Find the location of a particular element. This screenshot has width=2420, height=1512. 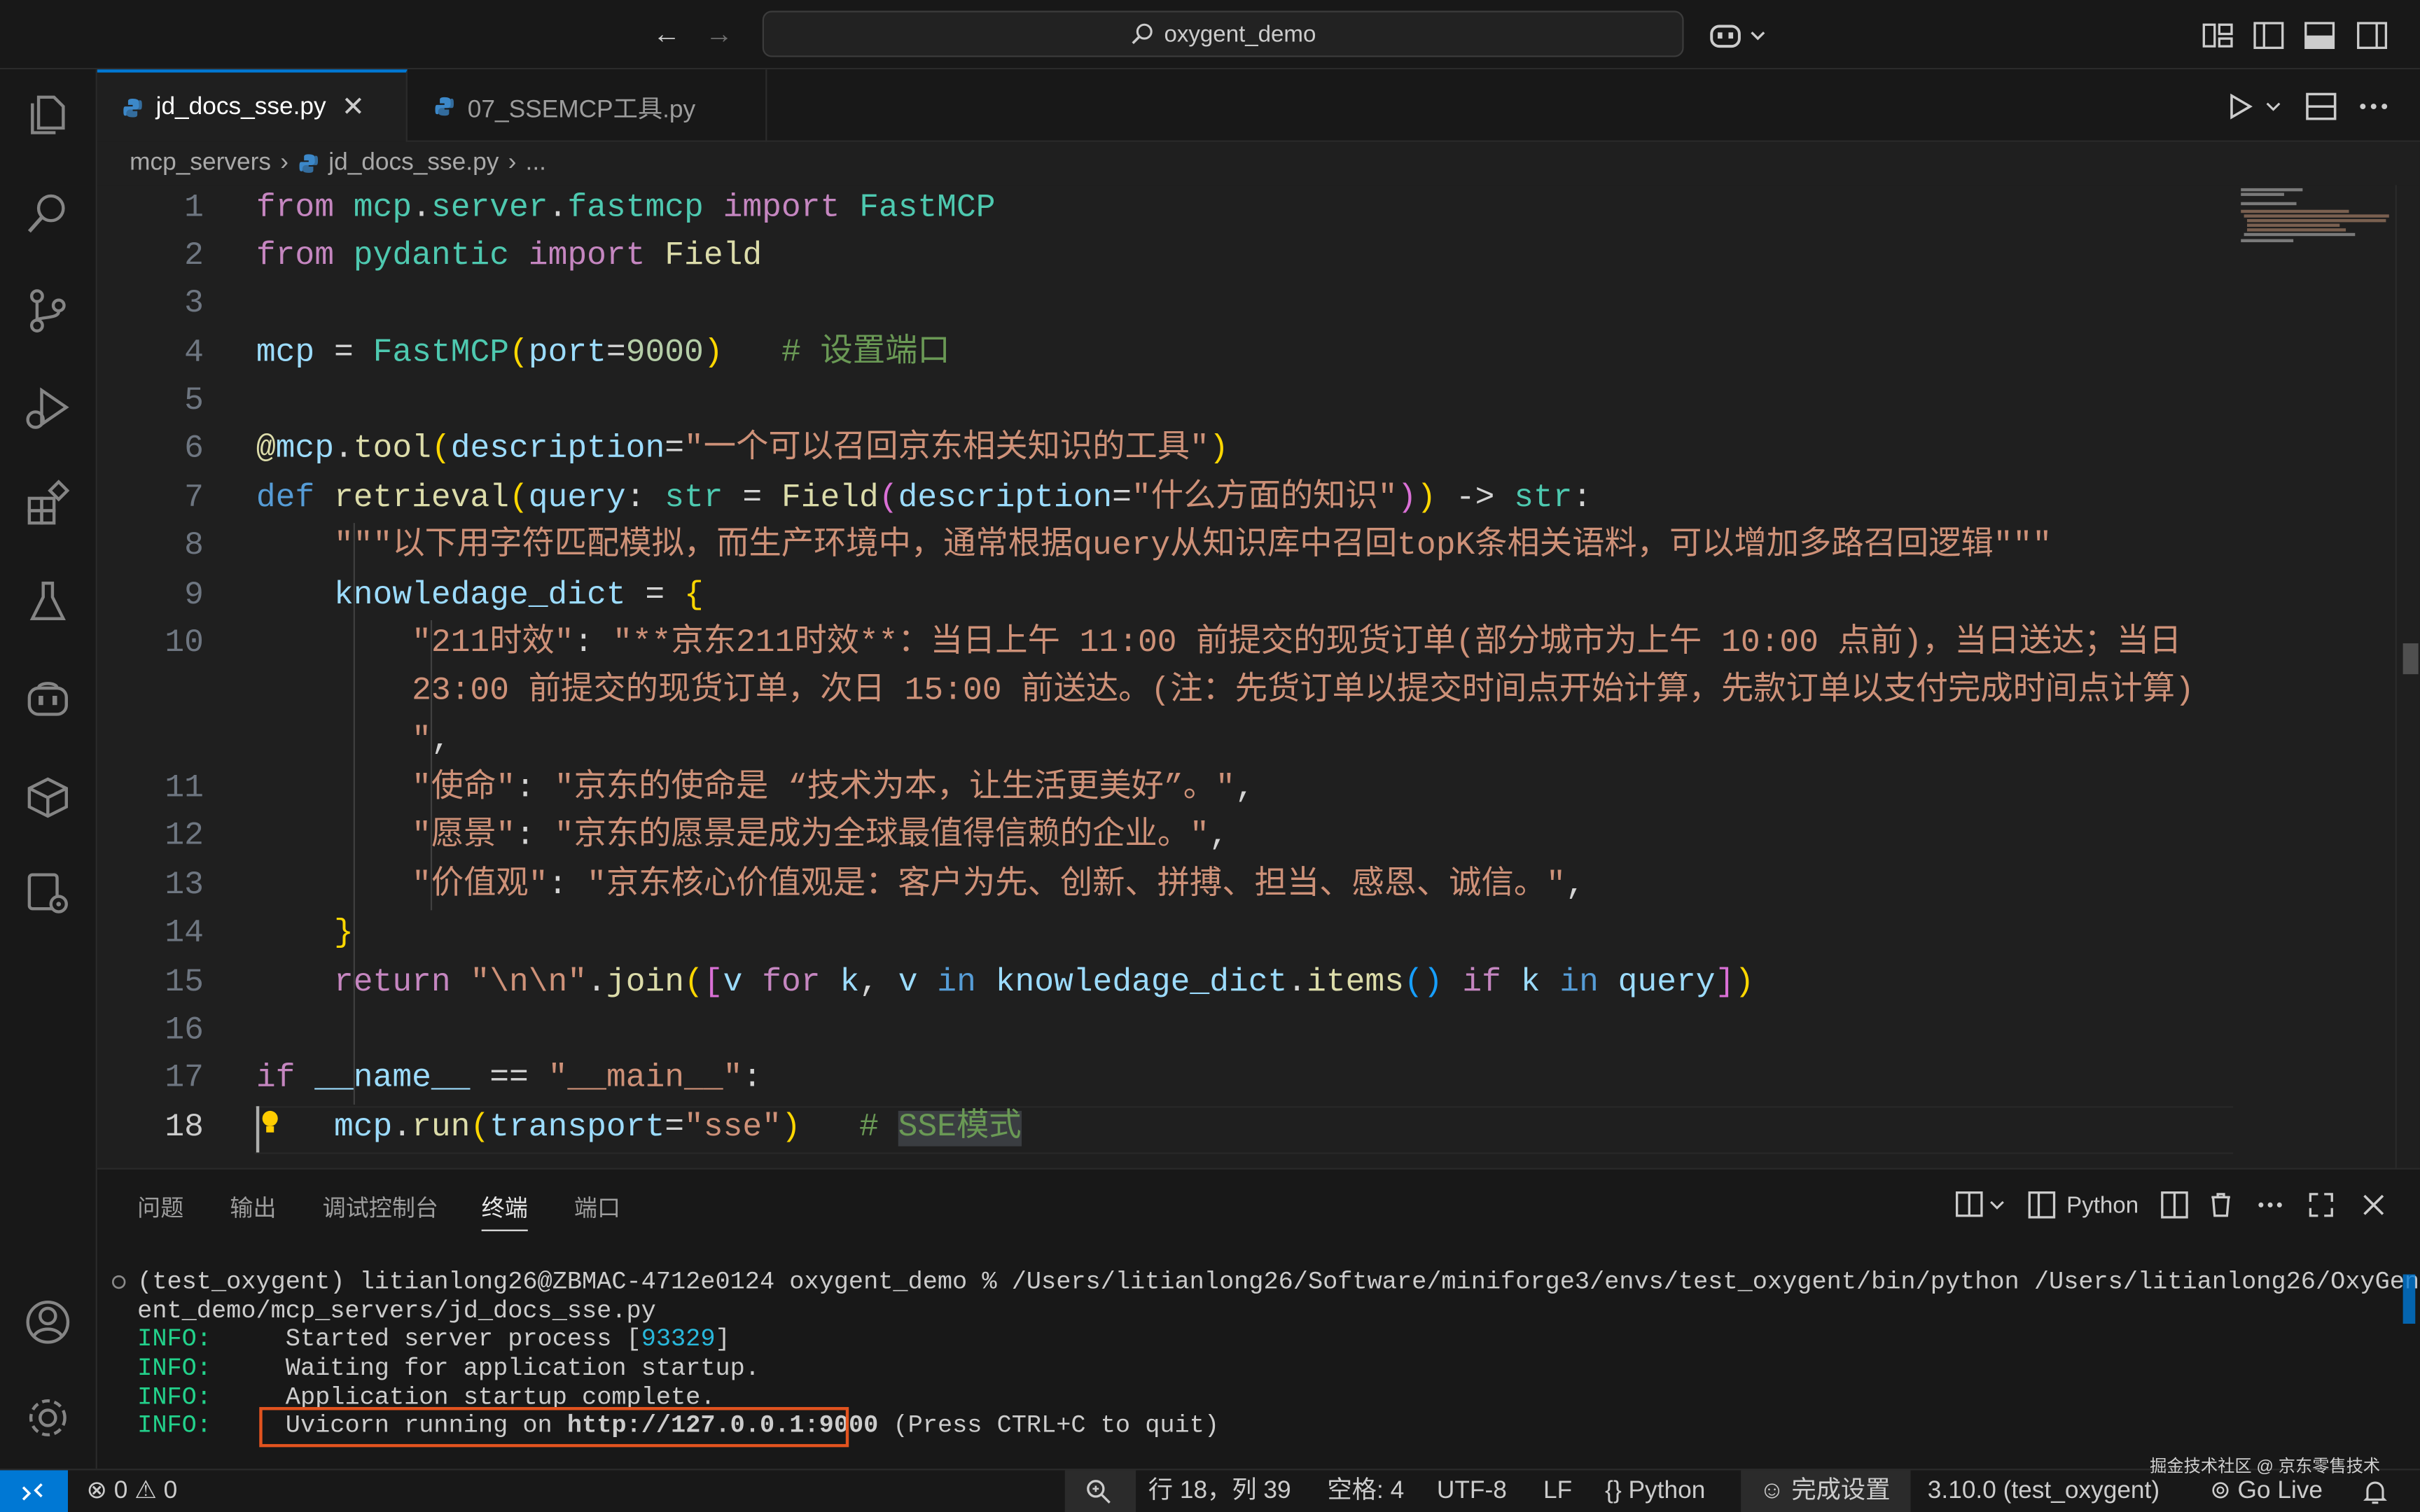

split-terminal-icon is located at coordinates (2174, 1204).